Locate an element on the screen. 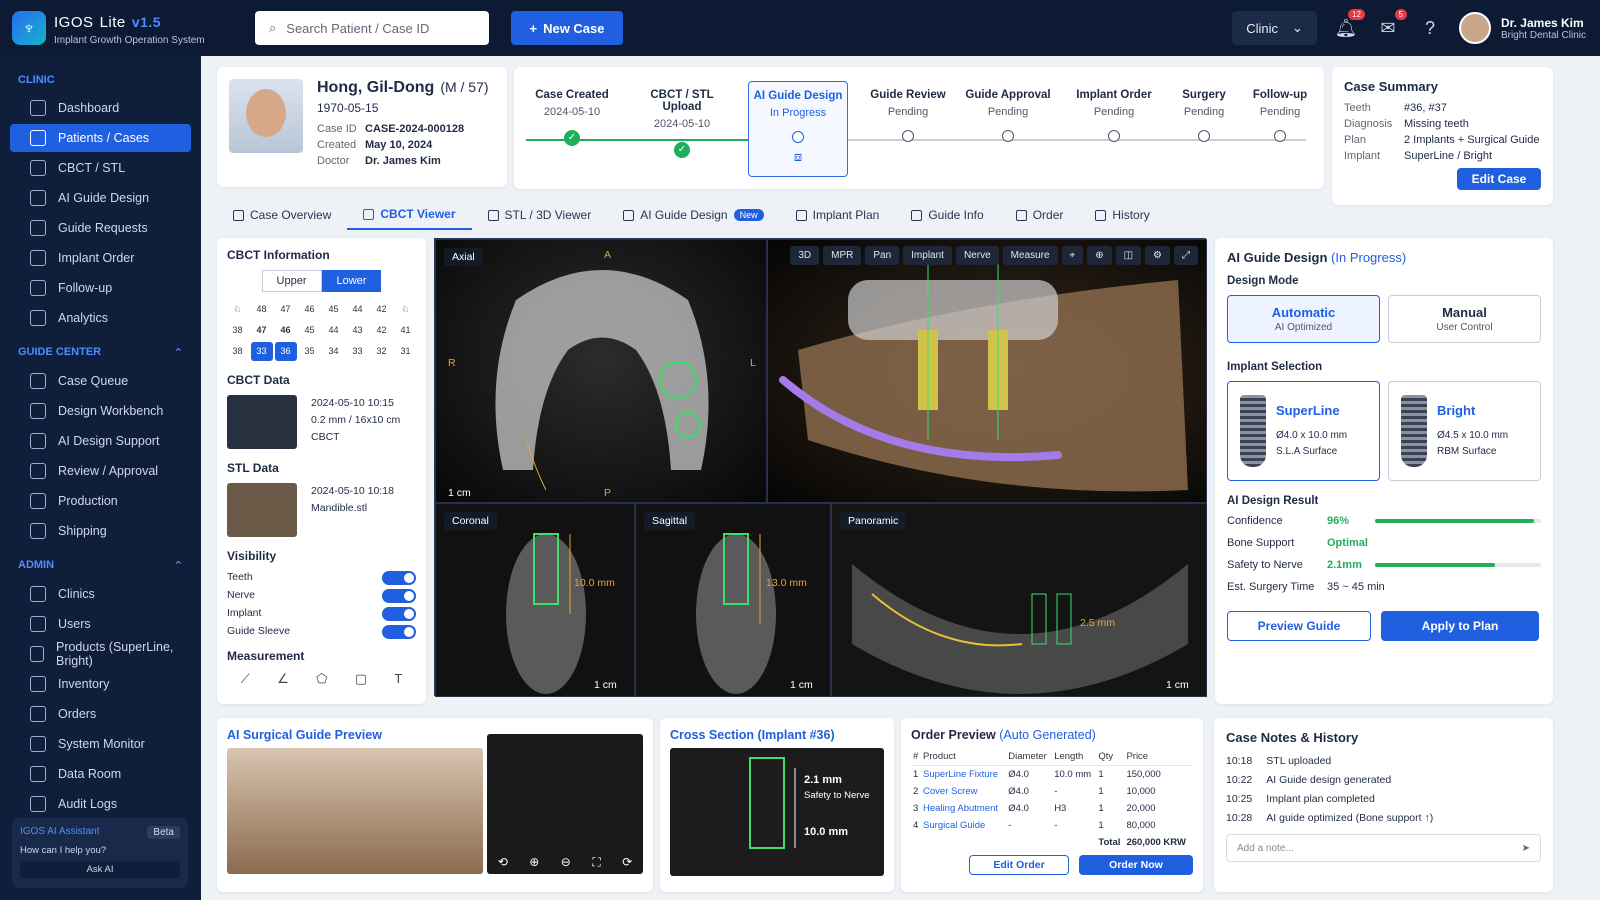 The image size is (1600, 900). settings-icon: ⚙ is located at coordinates (1157, 255).